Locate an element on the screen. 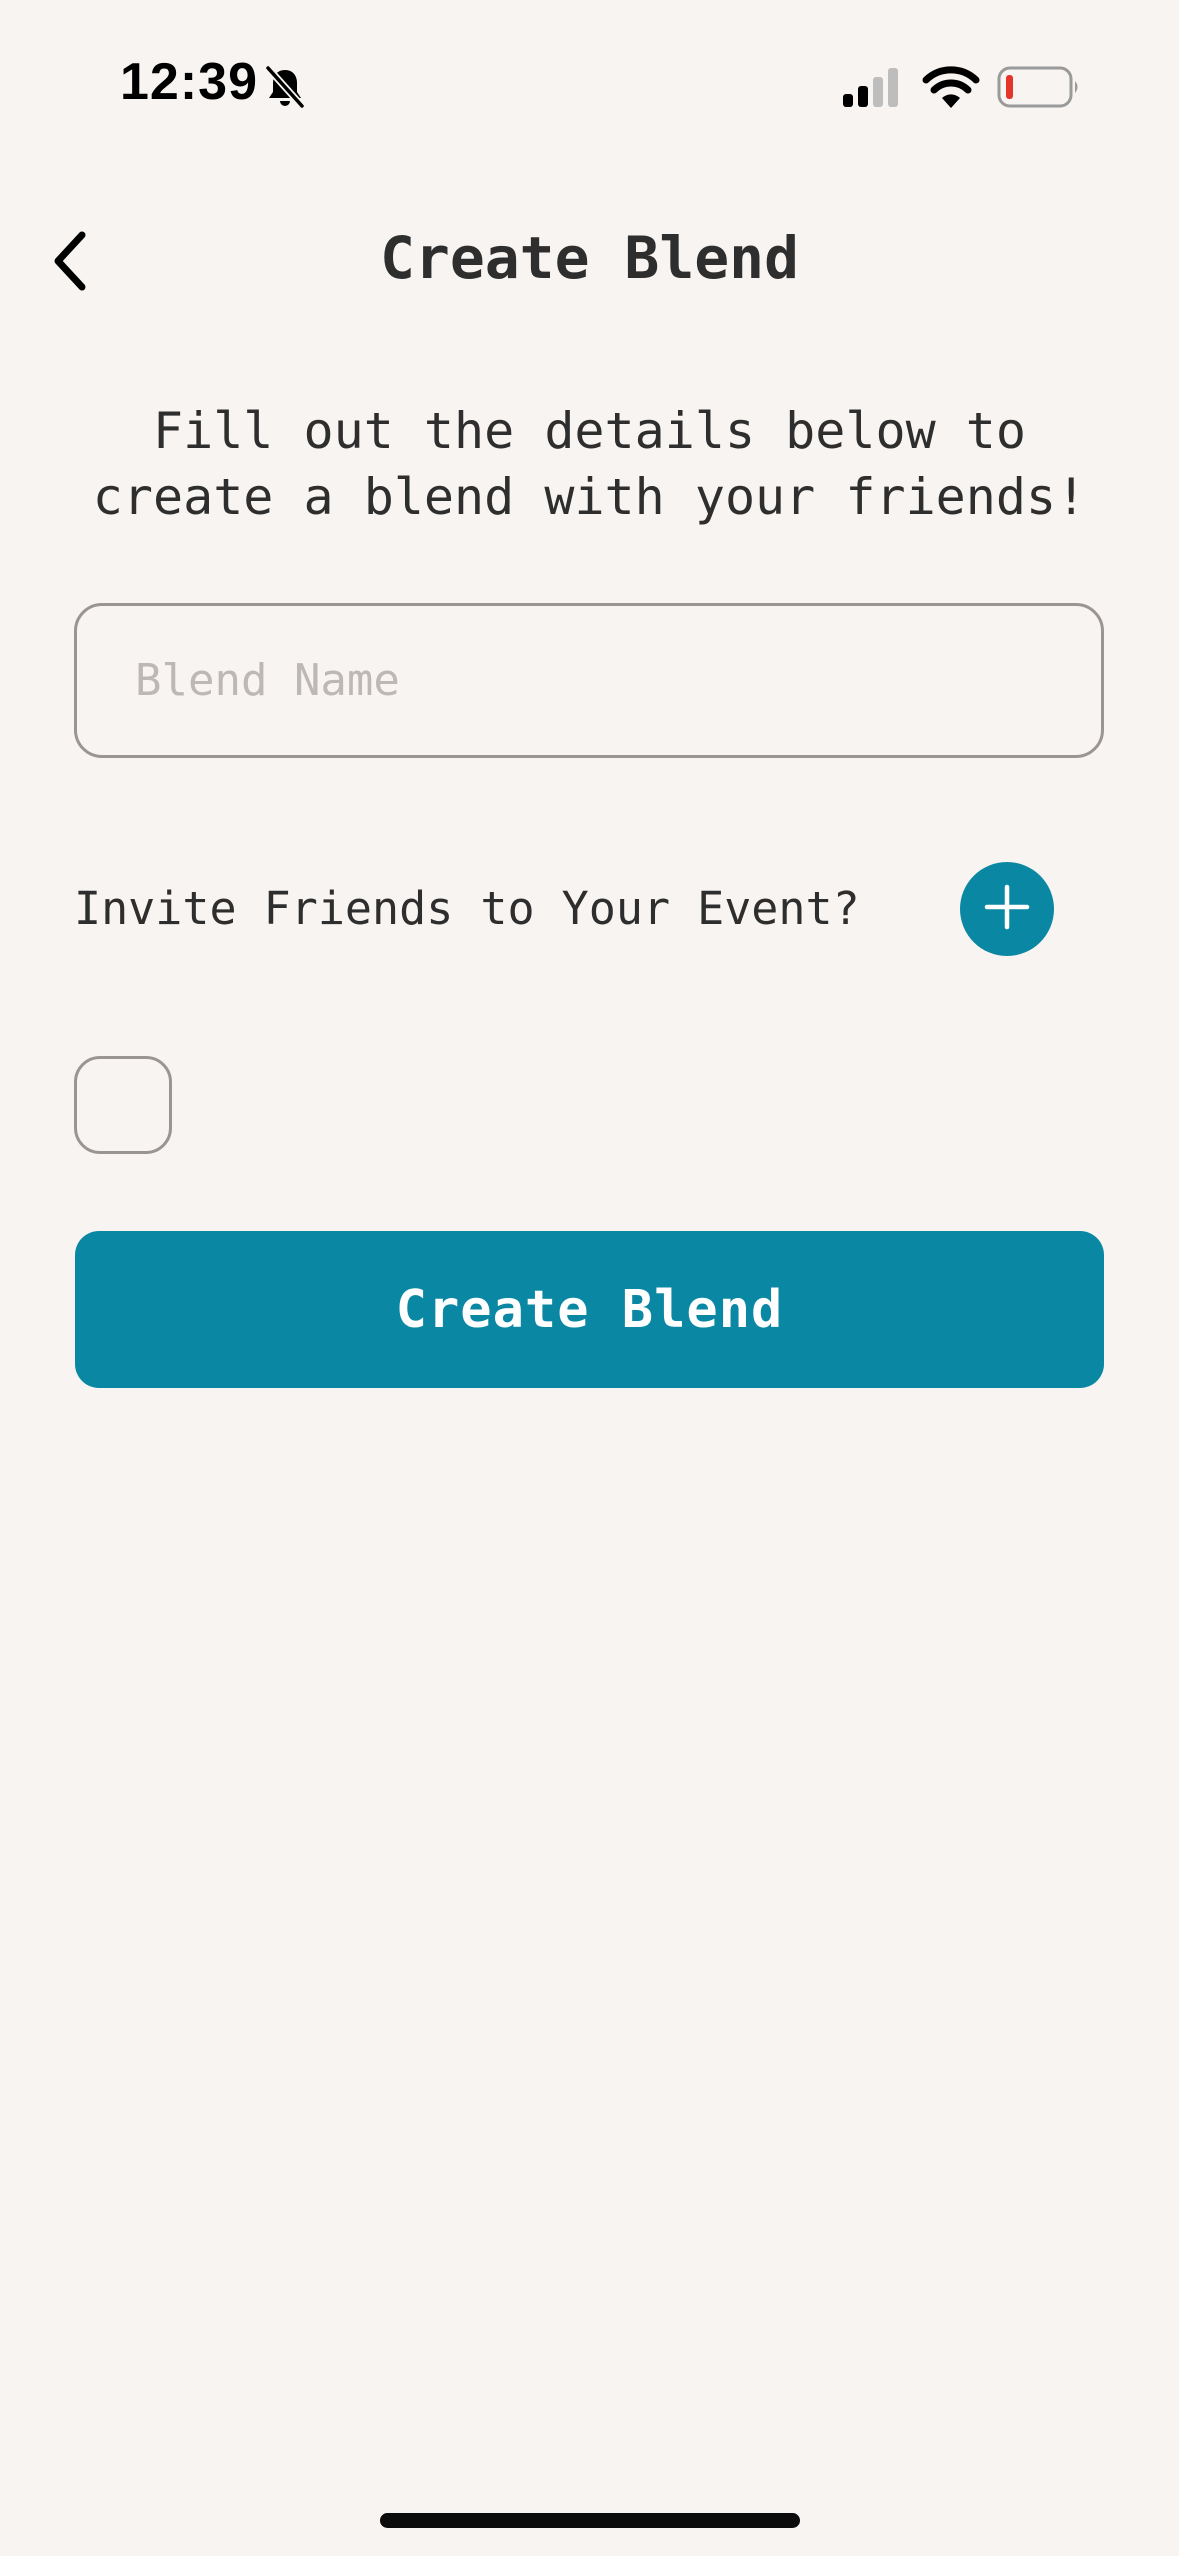 Image resolution: width=1179 pixels, height=2556 pixels. create-blend-button: Create Blend is located at coordinates (589, 1309).